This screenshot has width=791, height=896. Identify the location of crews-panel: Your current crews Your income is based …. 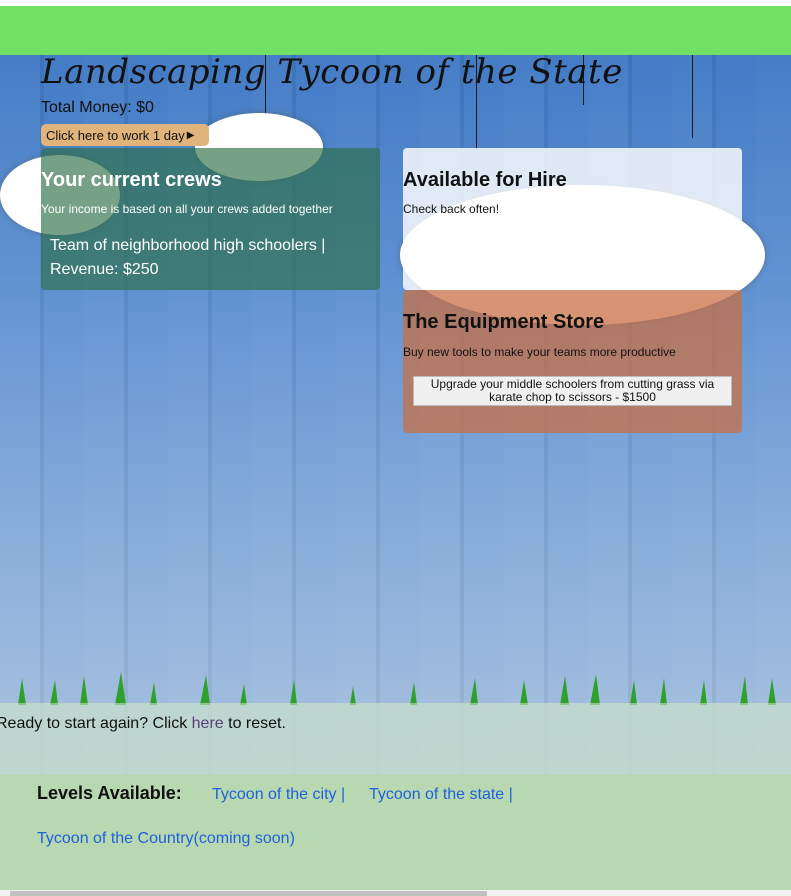
(210, 219).